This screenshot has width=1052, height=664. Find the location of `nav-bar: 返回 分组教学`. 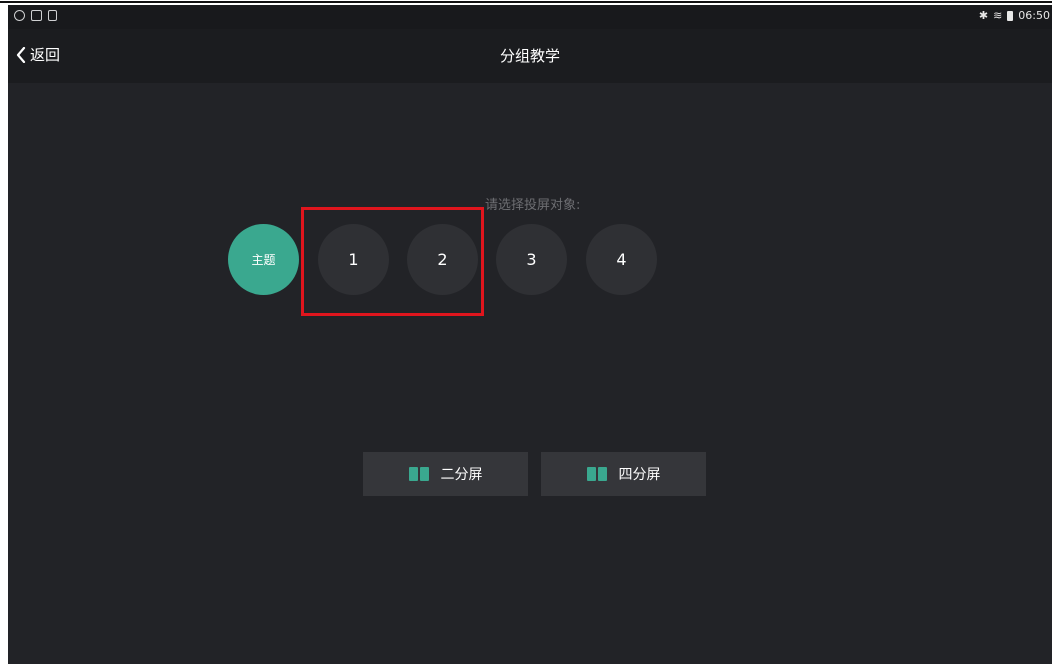

nav-bar: 返回 分组教学 is located at coordinates (530, 56).